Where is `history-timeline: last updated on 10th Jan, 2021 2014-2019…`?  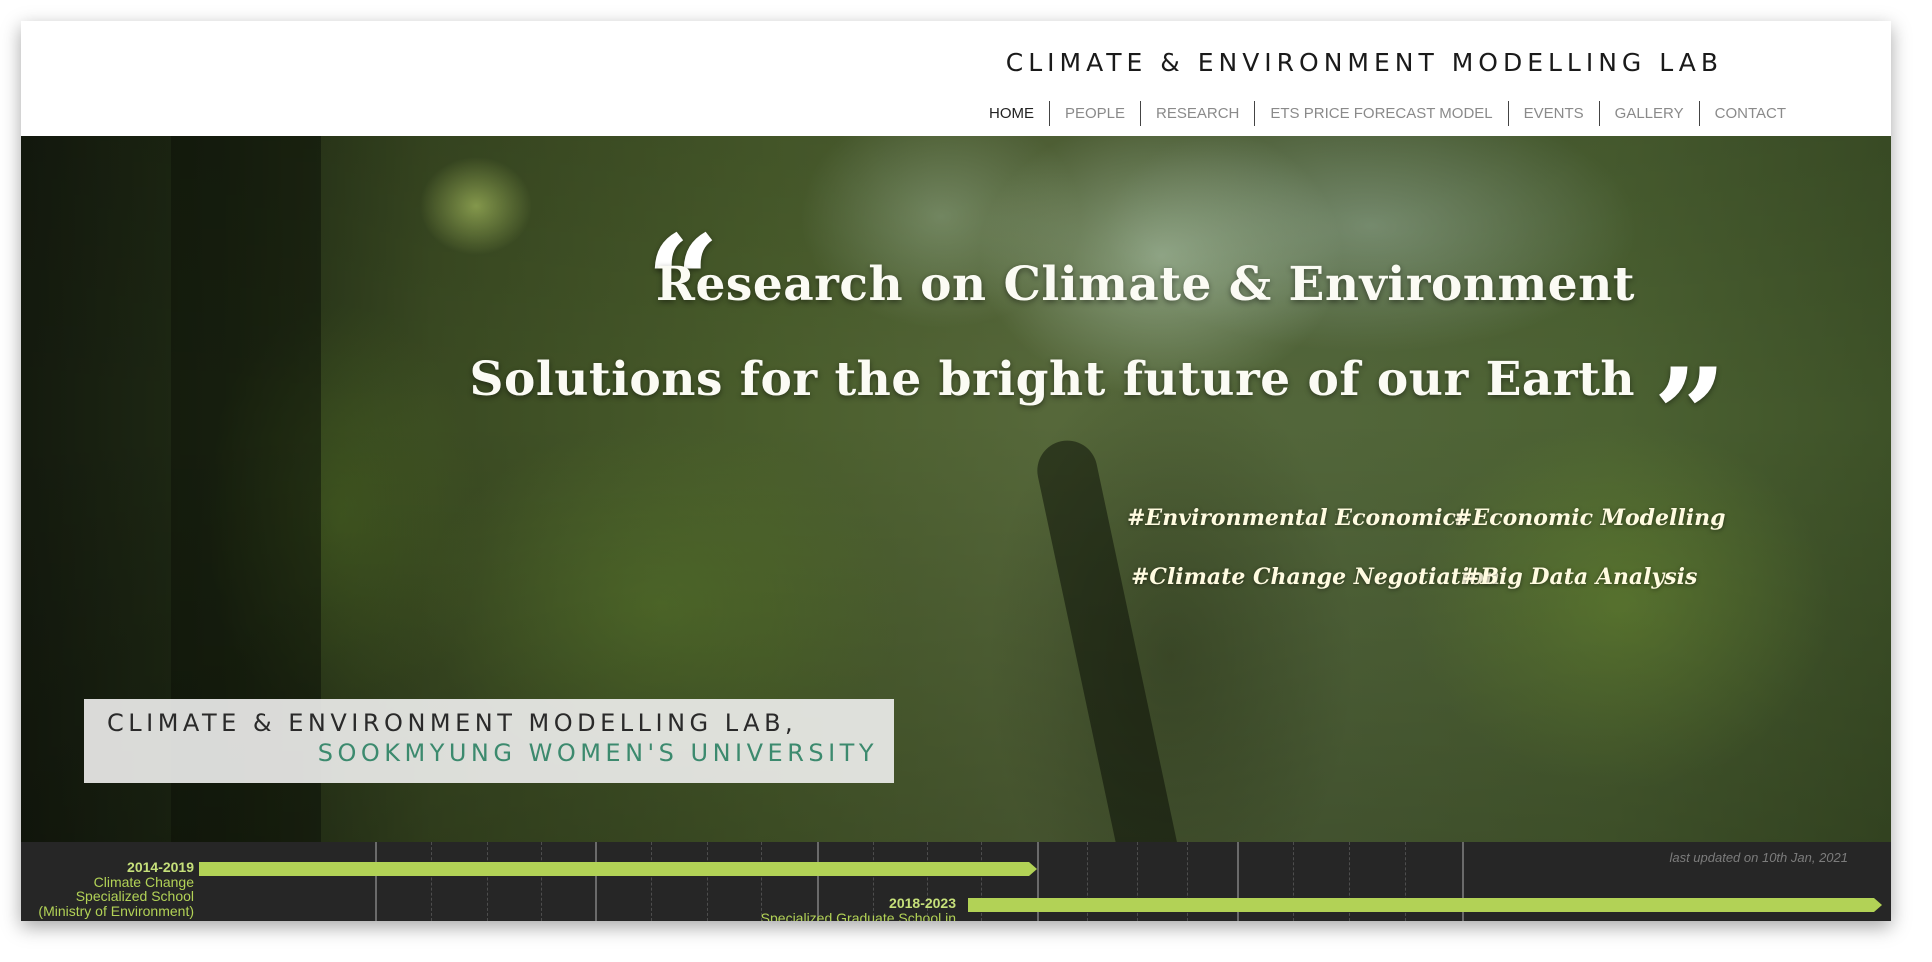 history-timeline: last updated on 10th Jan, 2021 2014-2019… is located at coordinates (956, 881).